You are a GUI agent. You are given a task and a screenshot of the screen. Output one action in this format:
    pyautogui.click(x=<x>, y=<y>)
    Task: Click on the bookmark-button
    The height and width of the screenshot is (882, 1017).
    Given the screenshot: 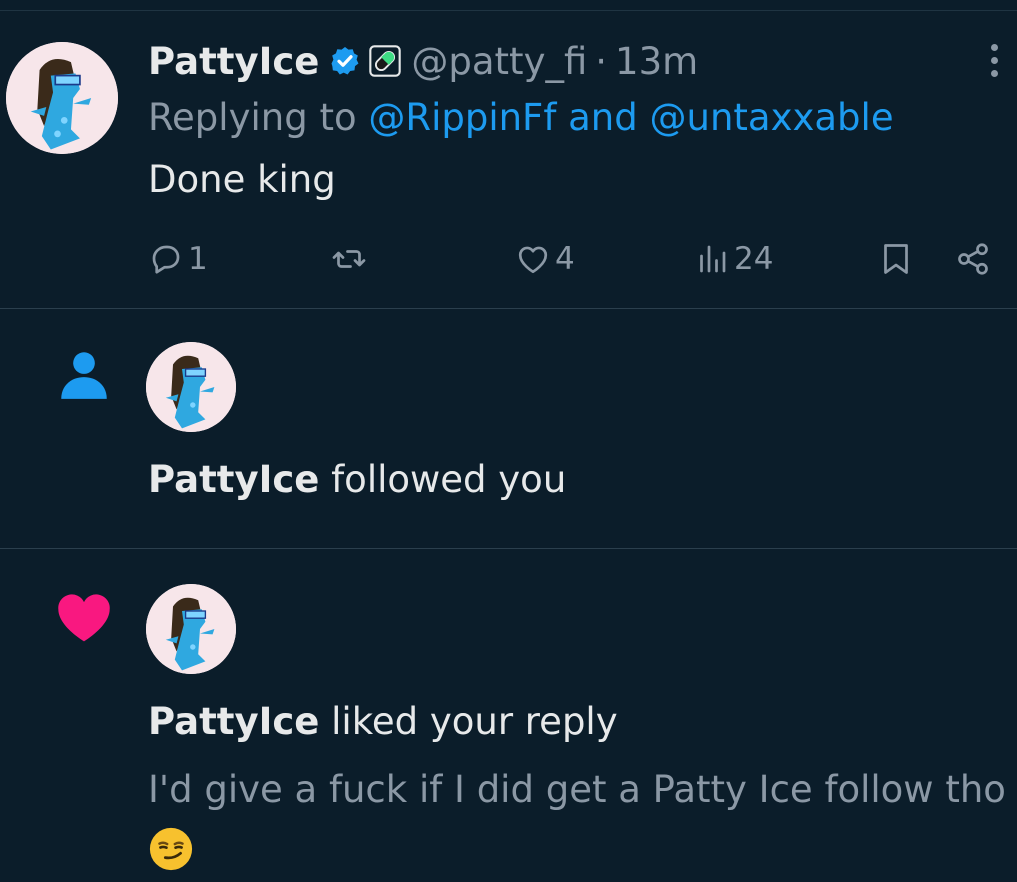 What is the action you would take?
    pyautogui.click(x=896, y=259)
    